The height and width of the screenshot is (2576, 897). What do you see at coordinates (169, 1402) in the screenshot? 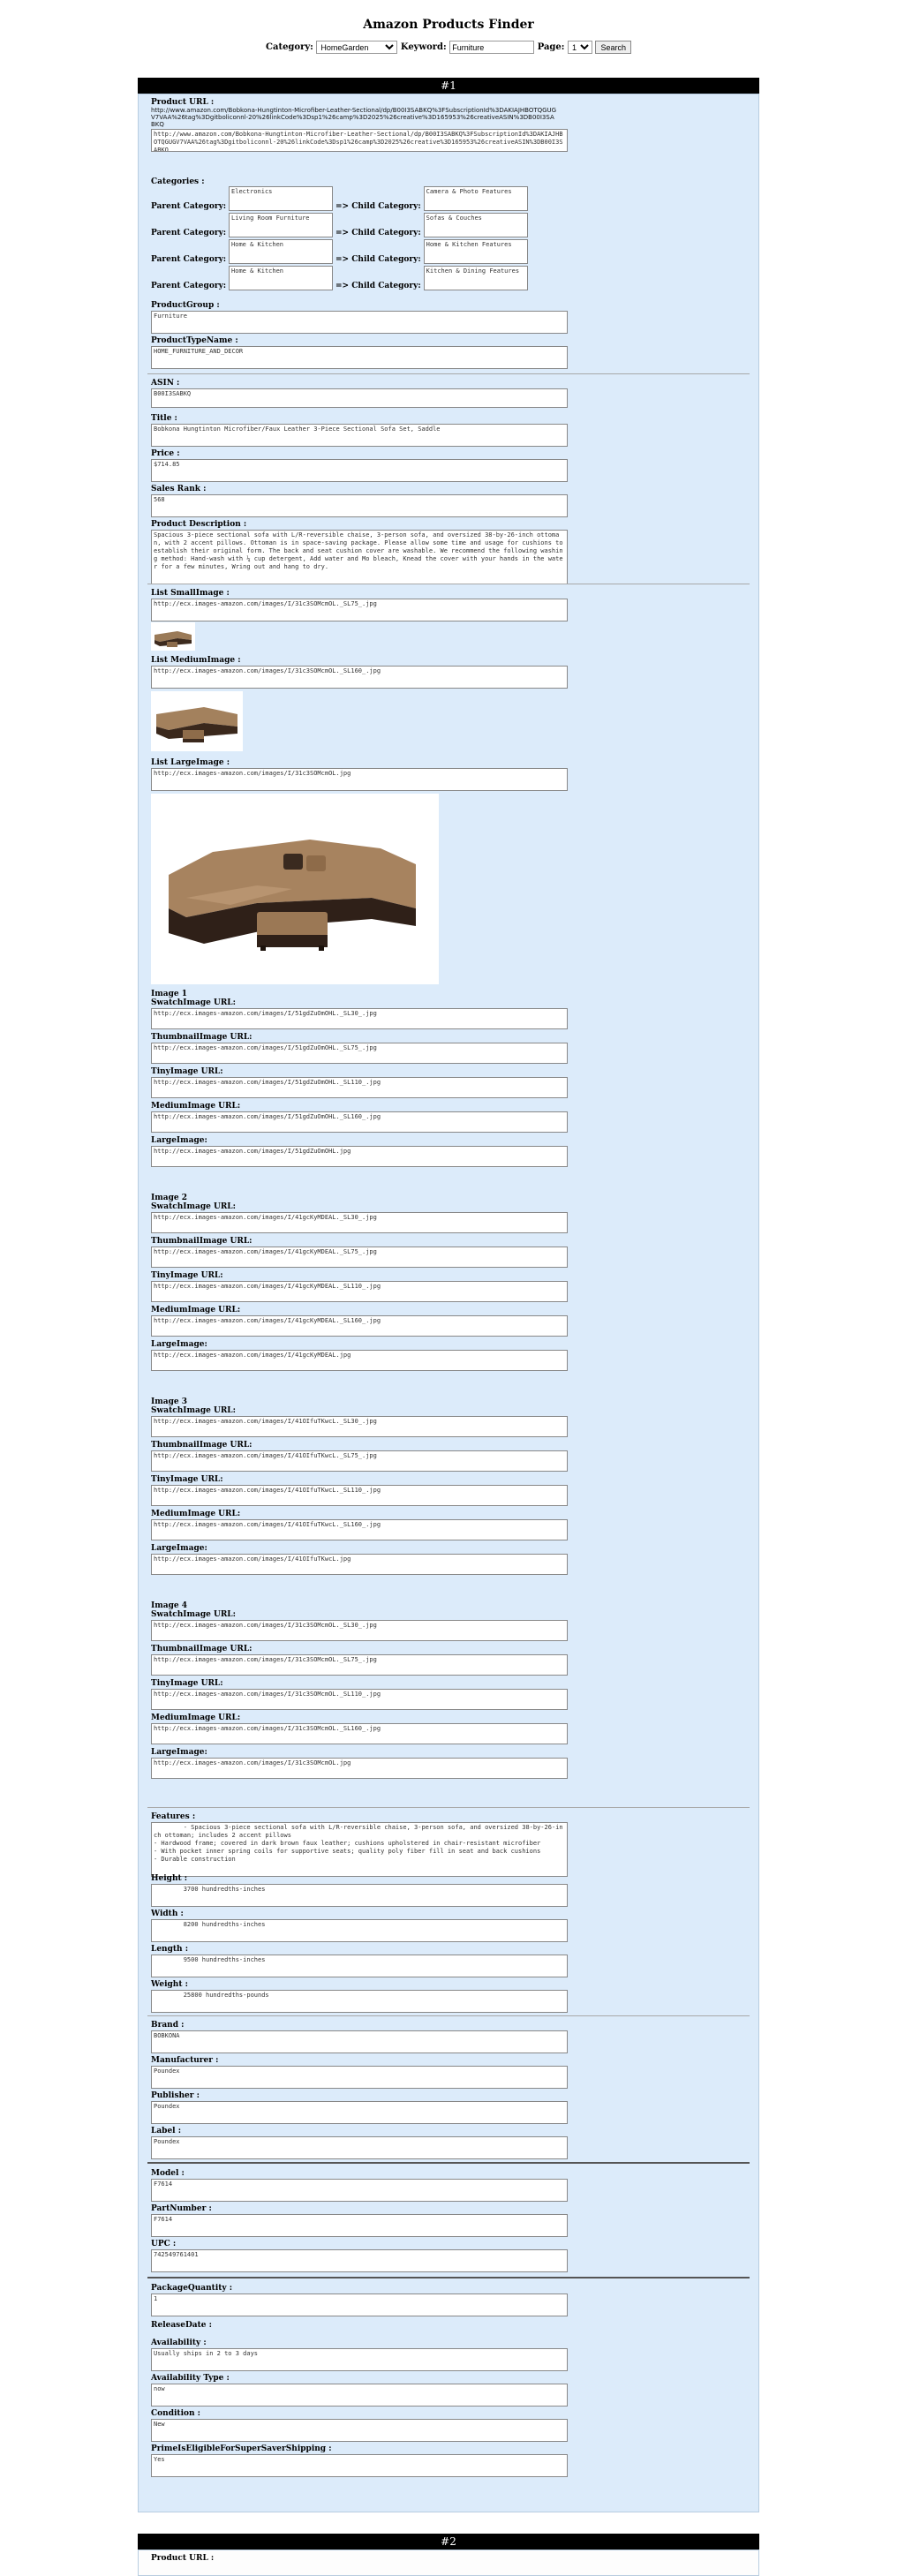
I see `image-set-title: Image 3` at bounding box center [169, 1402].